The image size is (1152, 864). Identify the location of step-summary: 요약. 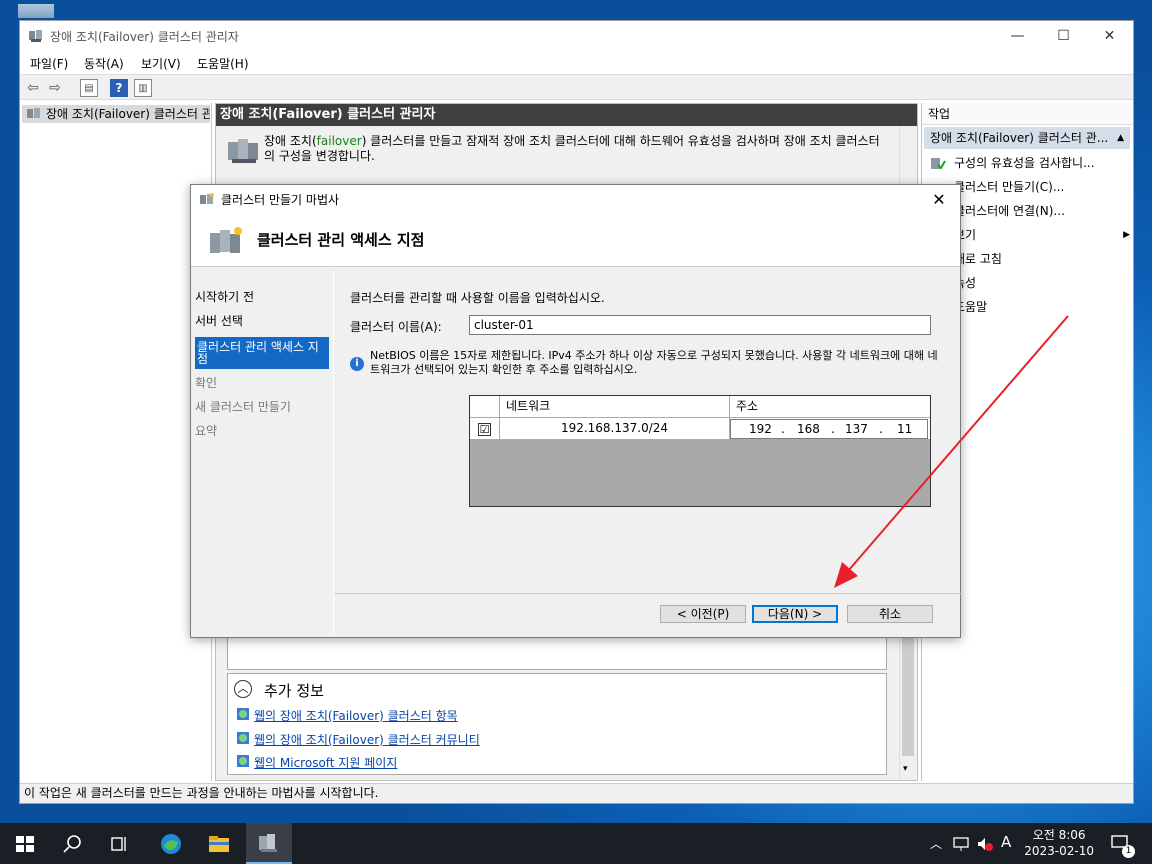
(206, 431).